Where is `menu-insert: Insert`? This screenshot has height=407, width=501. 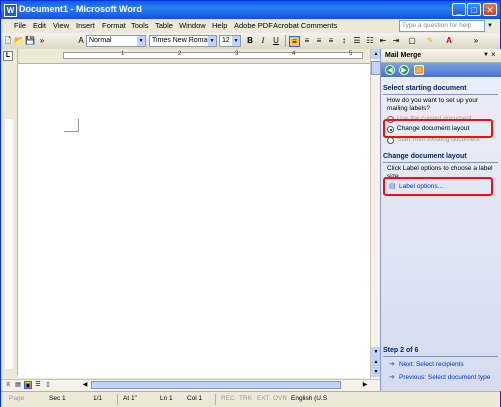
menu-insert: Insert is located at coordinates (85, 25).